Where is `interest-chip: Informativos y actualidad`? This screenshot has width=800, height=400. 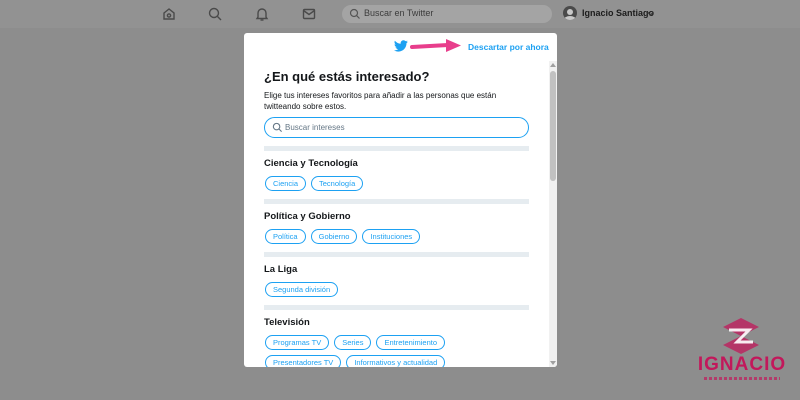
interest-chip: Informativos y actualidad is located at coordinates (396, 361).